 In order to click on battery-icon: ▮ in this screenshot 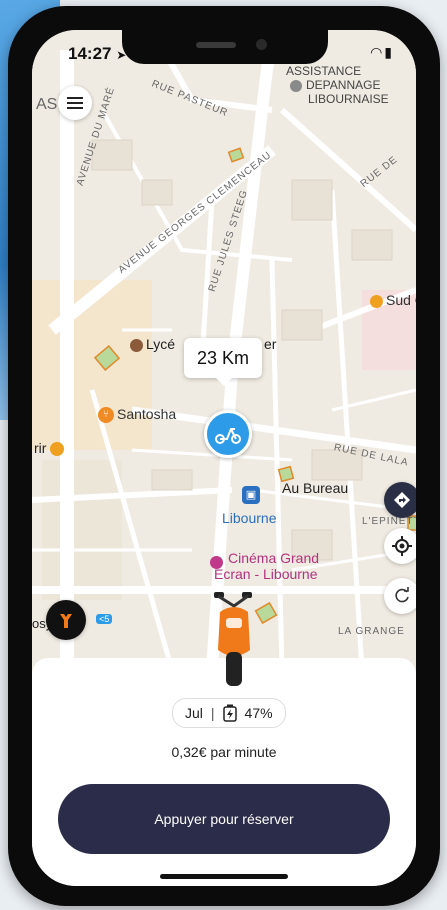, I will do `click(389, 52)`.